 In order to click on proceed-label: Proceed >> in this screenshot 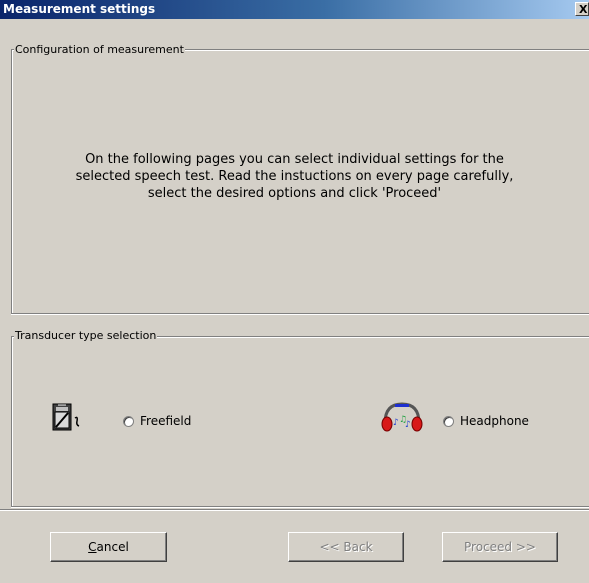, I will do `click(500, 547)`.